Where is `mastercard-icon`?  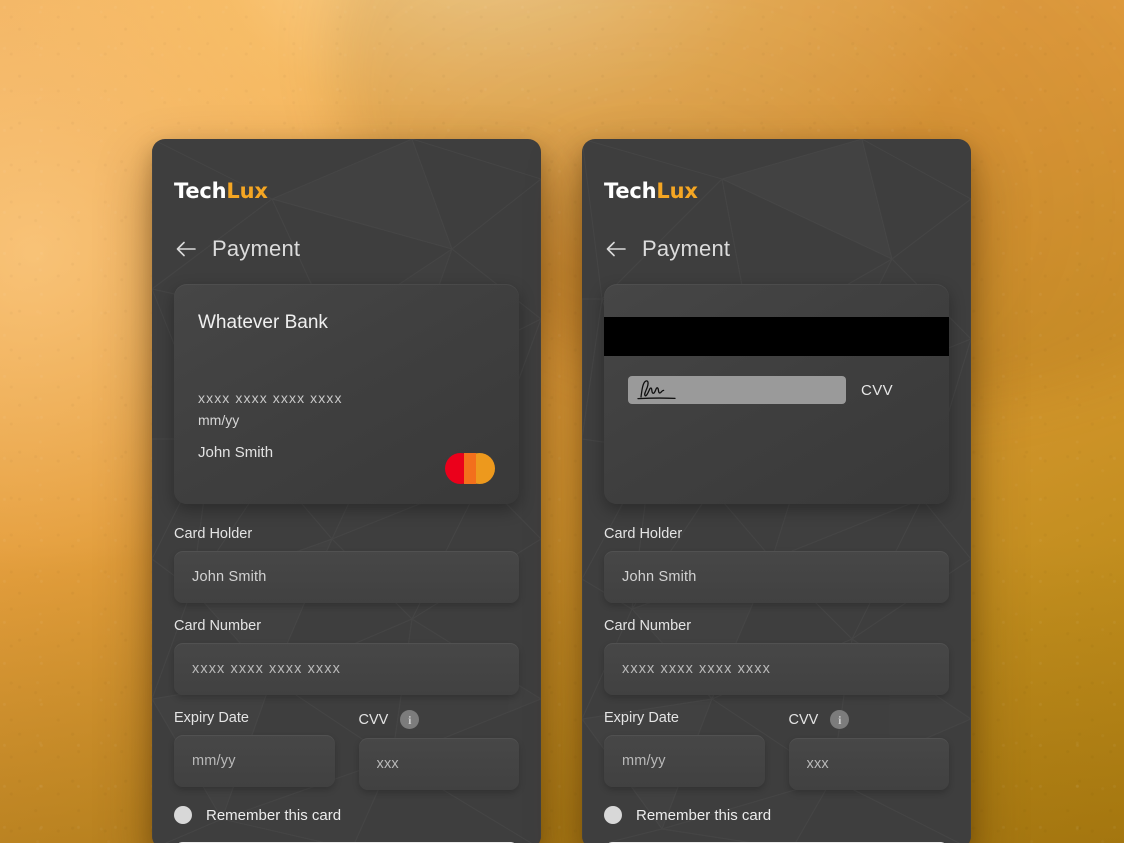 mastercard-icon is located at coordinates (470, 468).